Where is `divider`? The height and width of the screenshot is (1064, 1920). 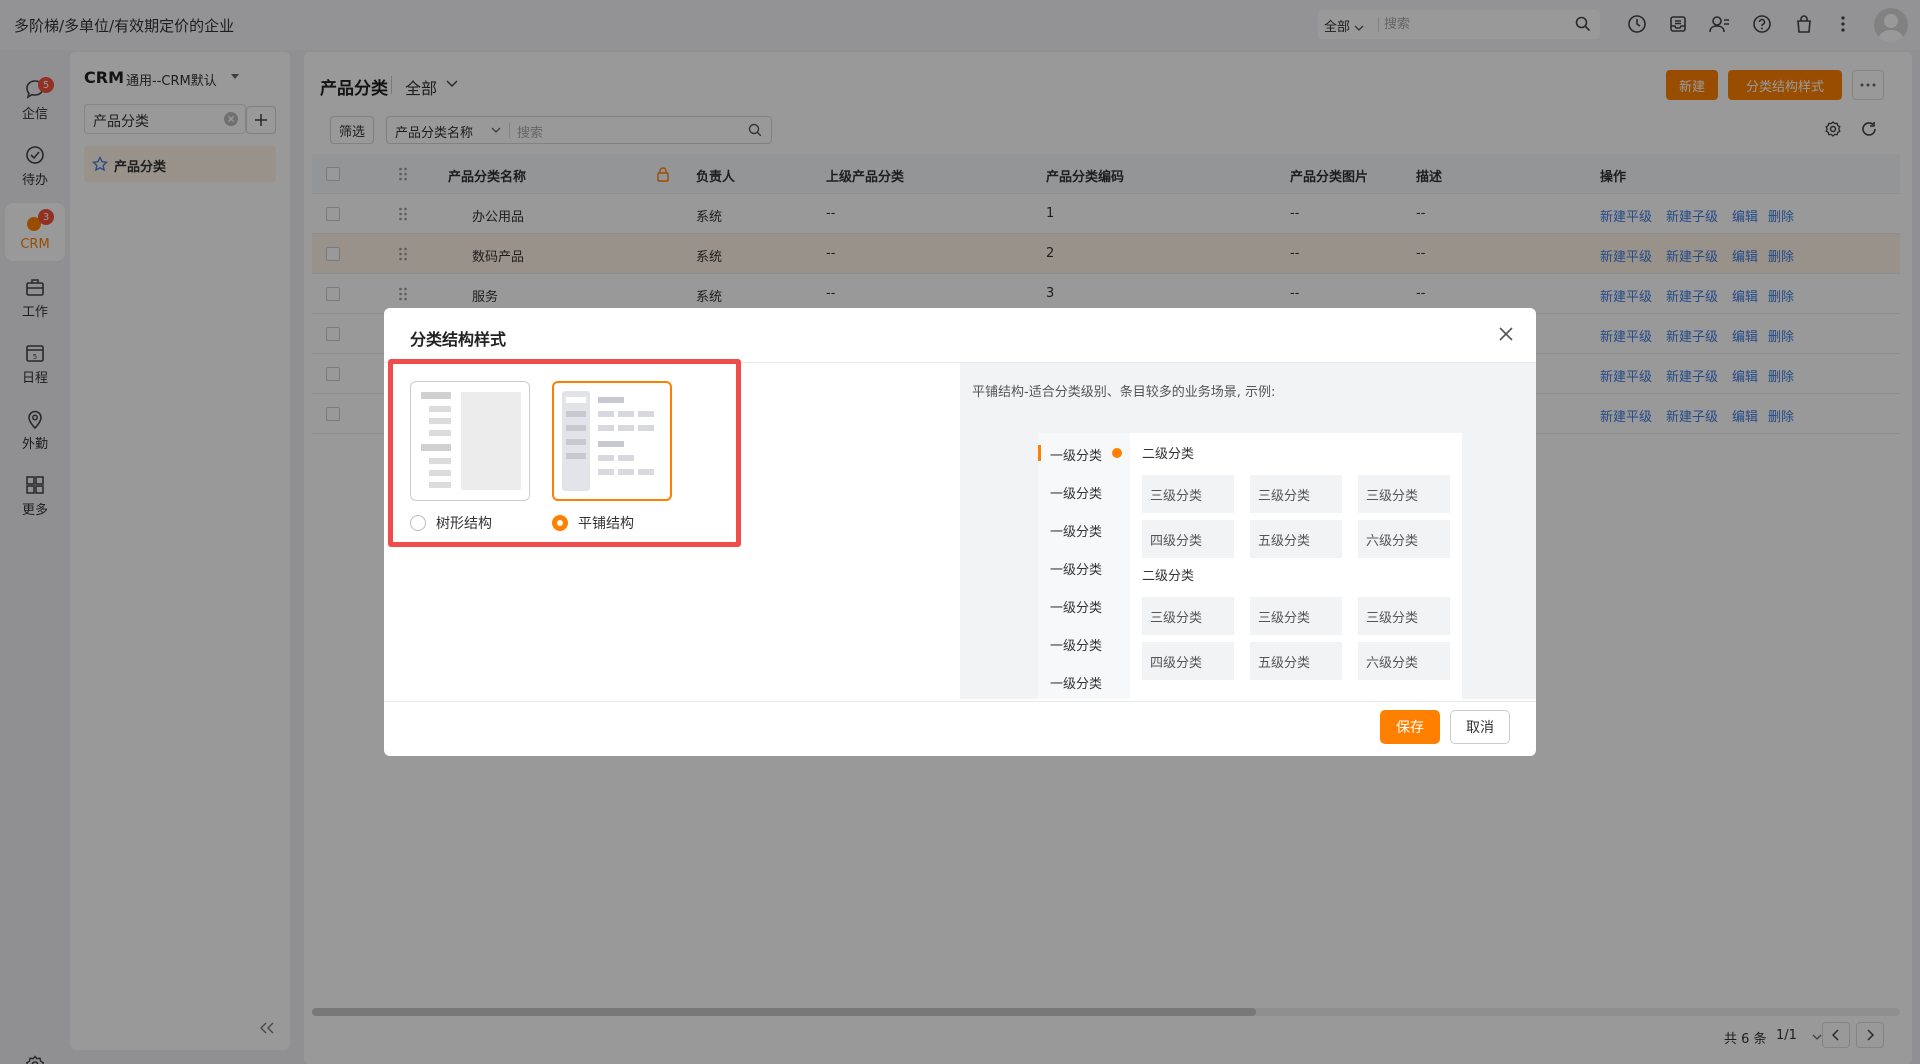 divider is located at coordinates (960, 701).